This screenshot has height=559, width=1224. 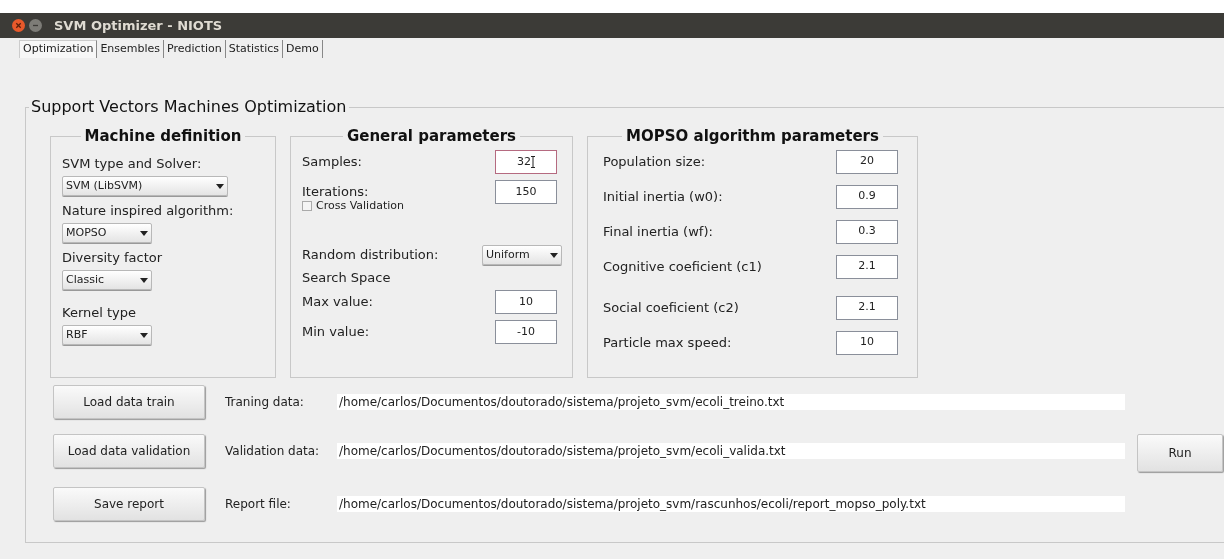 I want to click on field-label: Traning data:, so click(x=265, y=402).